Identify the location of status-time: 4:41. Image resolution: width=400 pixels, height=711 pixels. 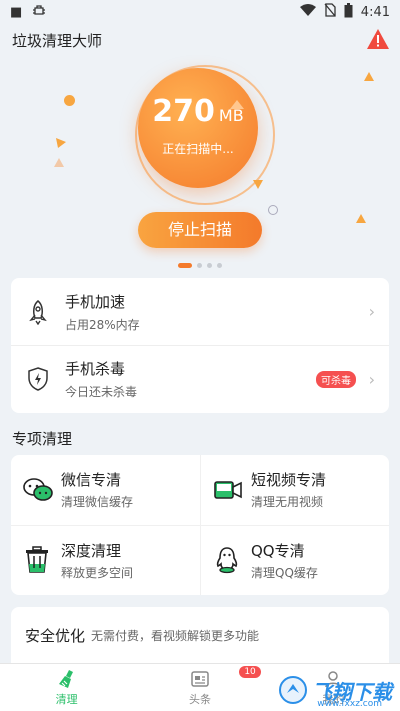
(375, 12).